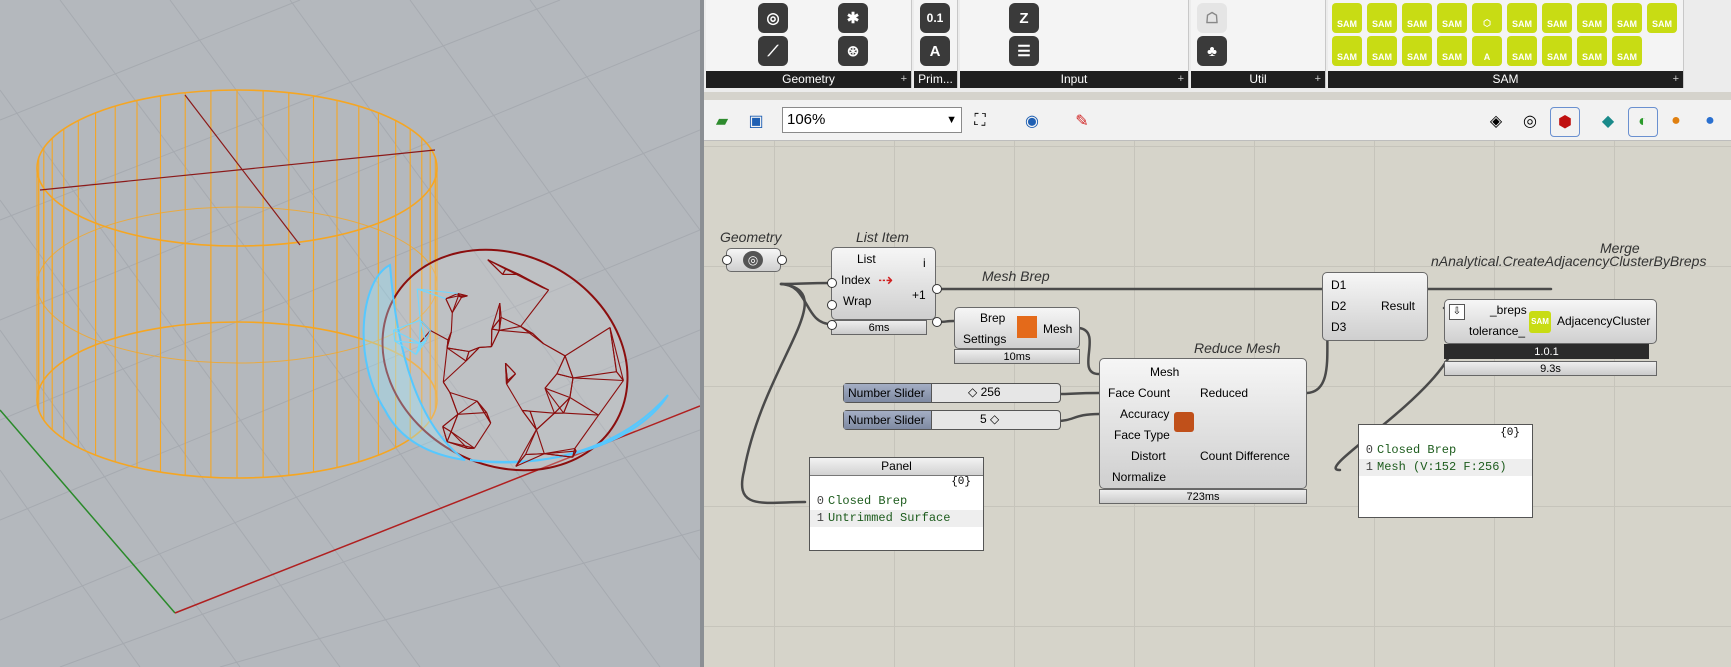 Image resolution: width=1731 pixels, height=667 pixels. I want to click on geometry-output-grip, so click(782, 260).